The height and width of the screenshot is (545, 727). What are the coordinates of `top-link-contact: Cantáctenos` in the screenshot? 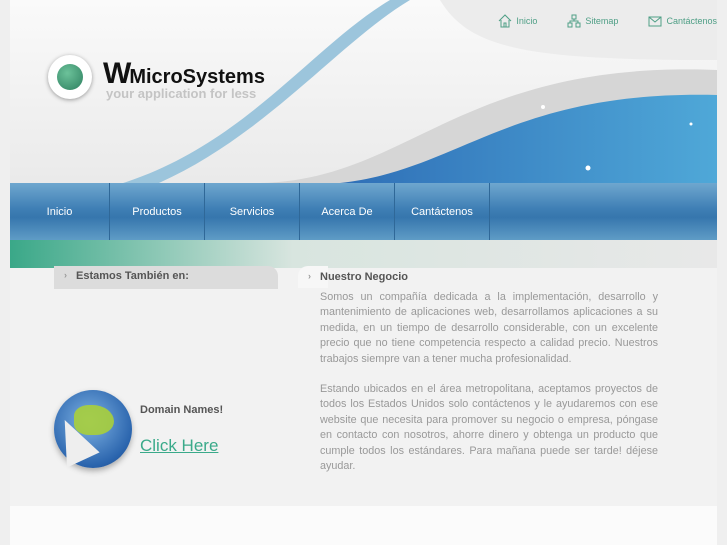 It's located at (682, 21).